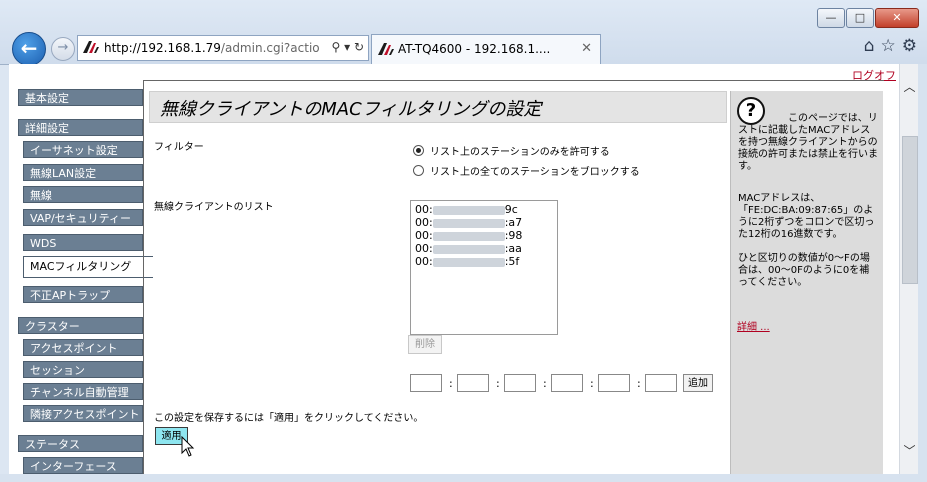  I want to click on filter-option-block-label: リスト上の全てのステーションをブロックする, so click(535, 172).